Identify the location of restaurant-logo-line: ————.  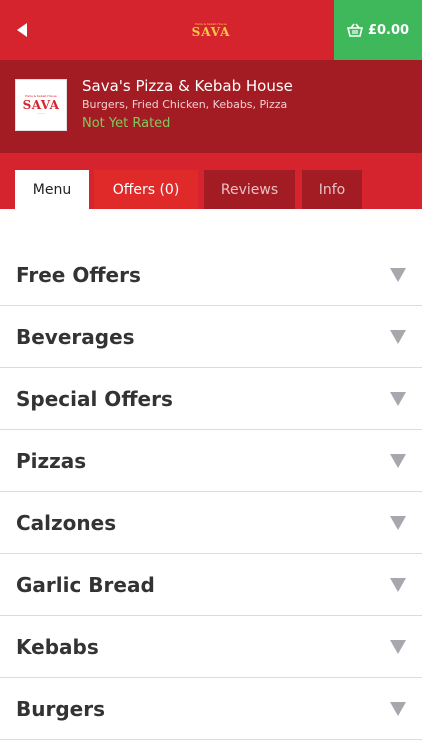
(41, 114).